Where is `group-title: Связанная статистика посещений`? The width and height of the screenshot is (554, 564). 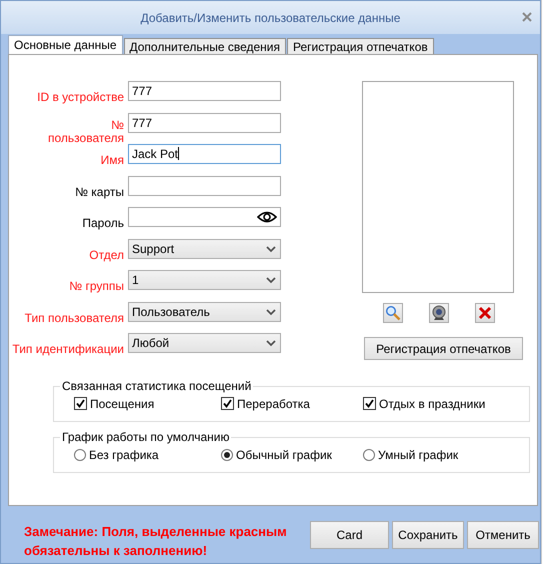 group-title: Связанная статистика посещений is located at coordinates (157, 385).